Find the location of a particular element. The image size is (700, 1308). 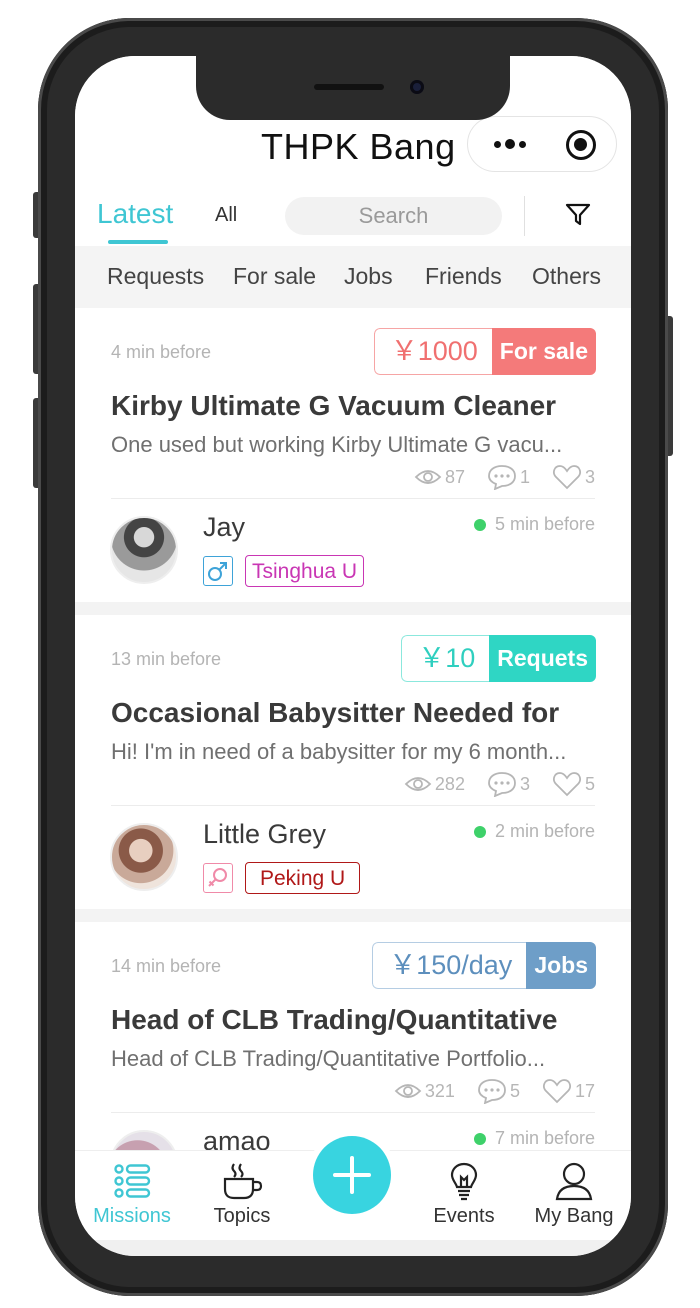

last-online: 5 min before is located at coordinates (534, 524).